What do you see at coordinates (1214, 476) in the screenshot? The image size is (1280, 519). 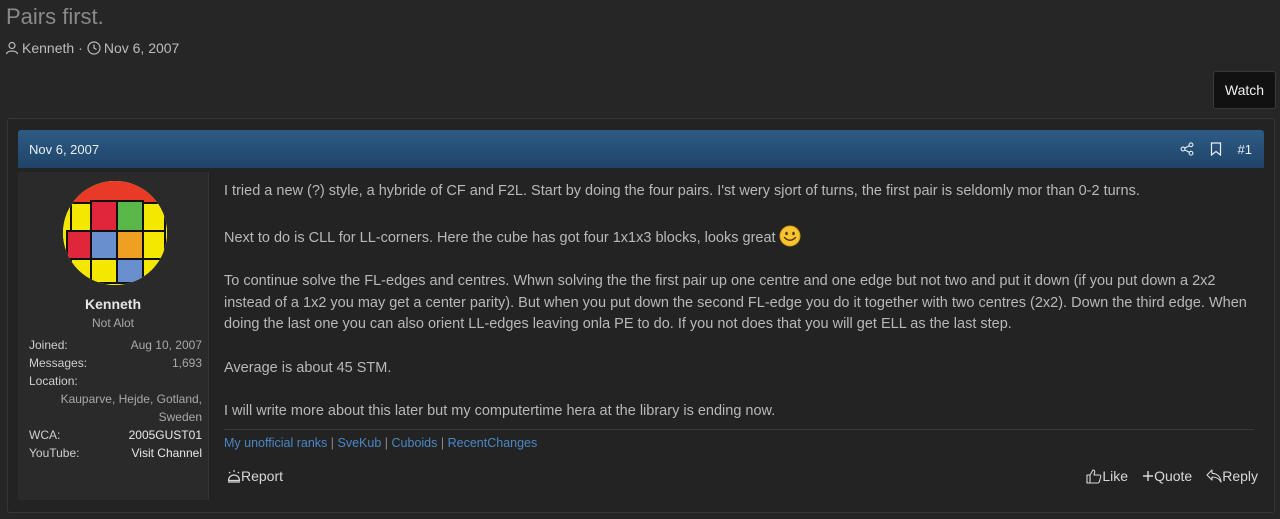 I see `reply-icon` at bounding box center [1214, 476].